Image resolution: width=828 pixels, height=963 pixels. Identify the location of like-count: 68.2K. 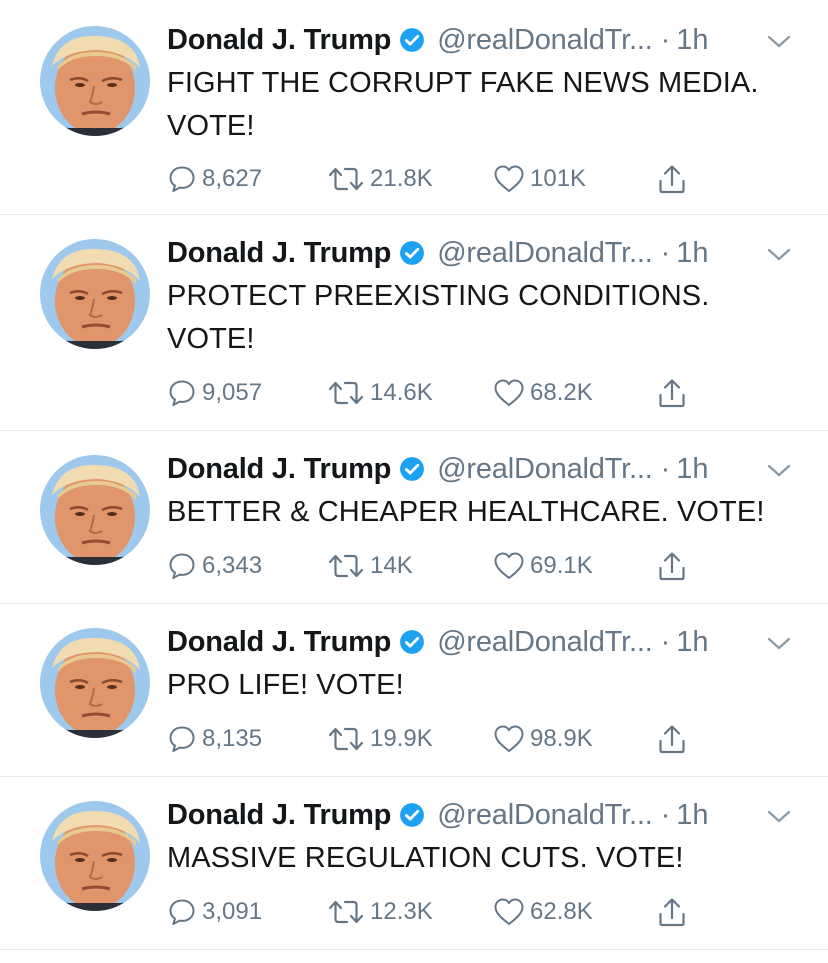
(561, 392).